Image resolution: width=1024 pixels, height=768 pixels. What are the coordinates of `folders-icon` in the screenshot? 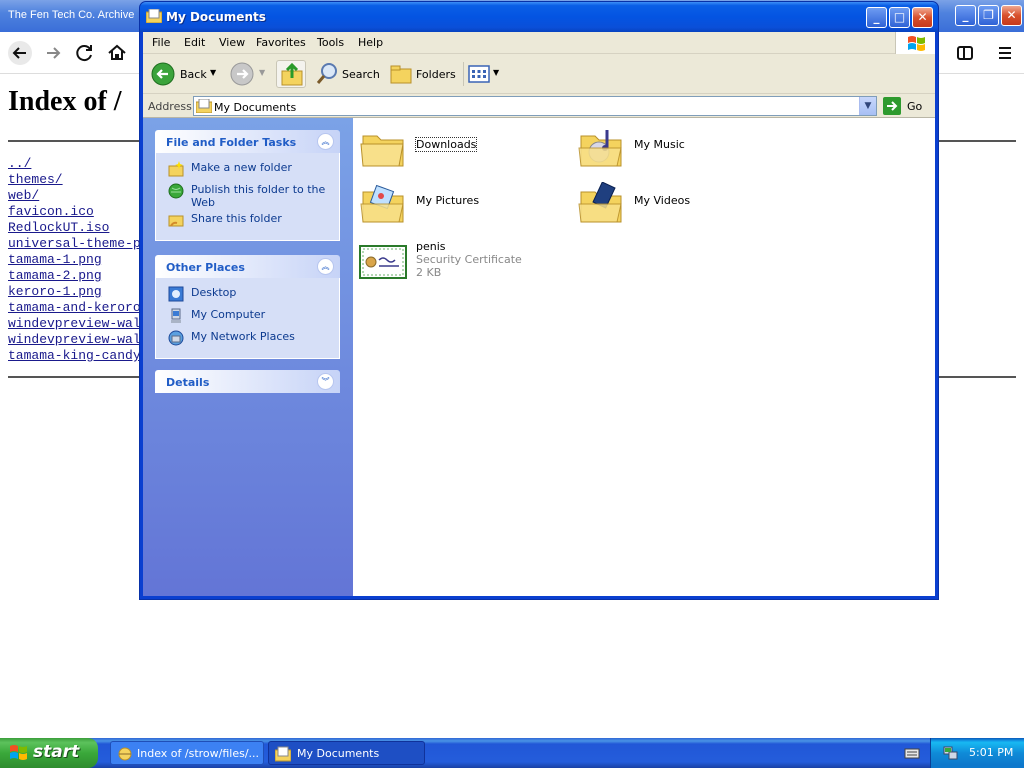 It's located at (401, 74).